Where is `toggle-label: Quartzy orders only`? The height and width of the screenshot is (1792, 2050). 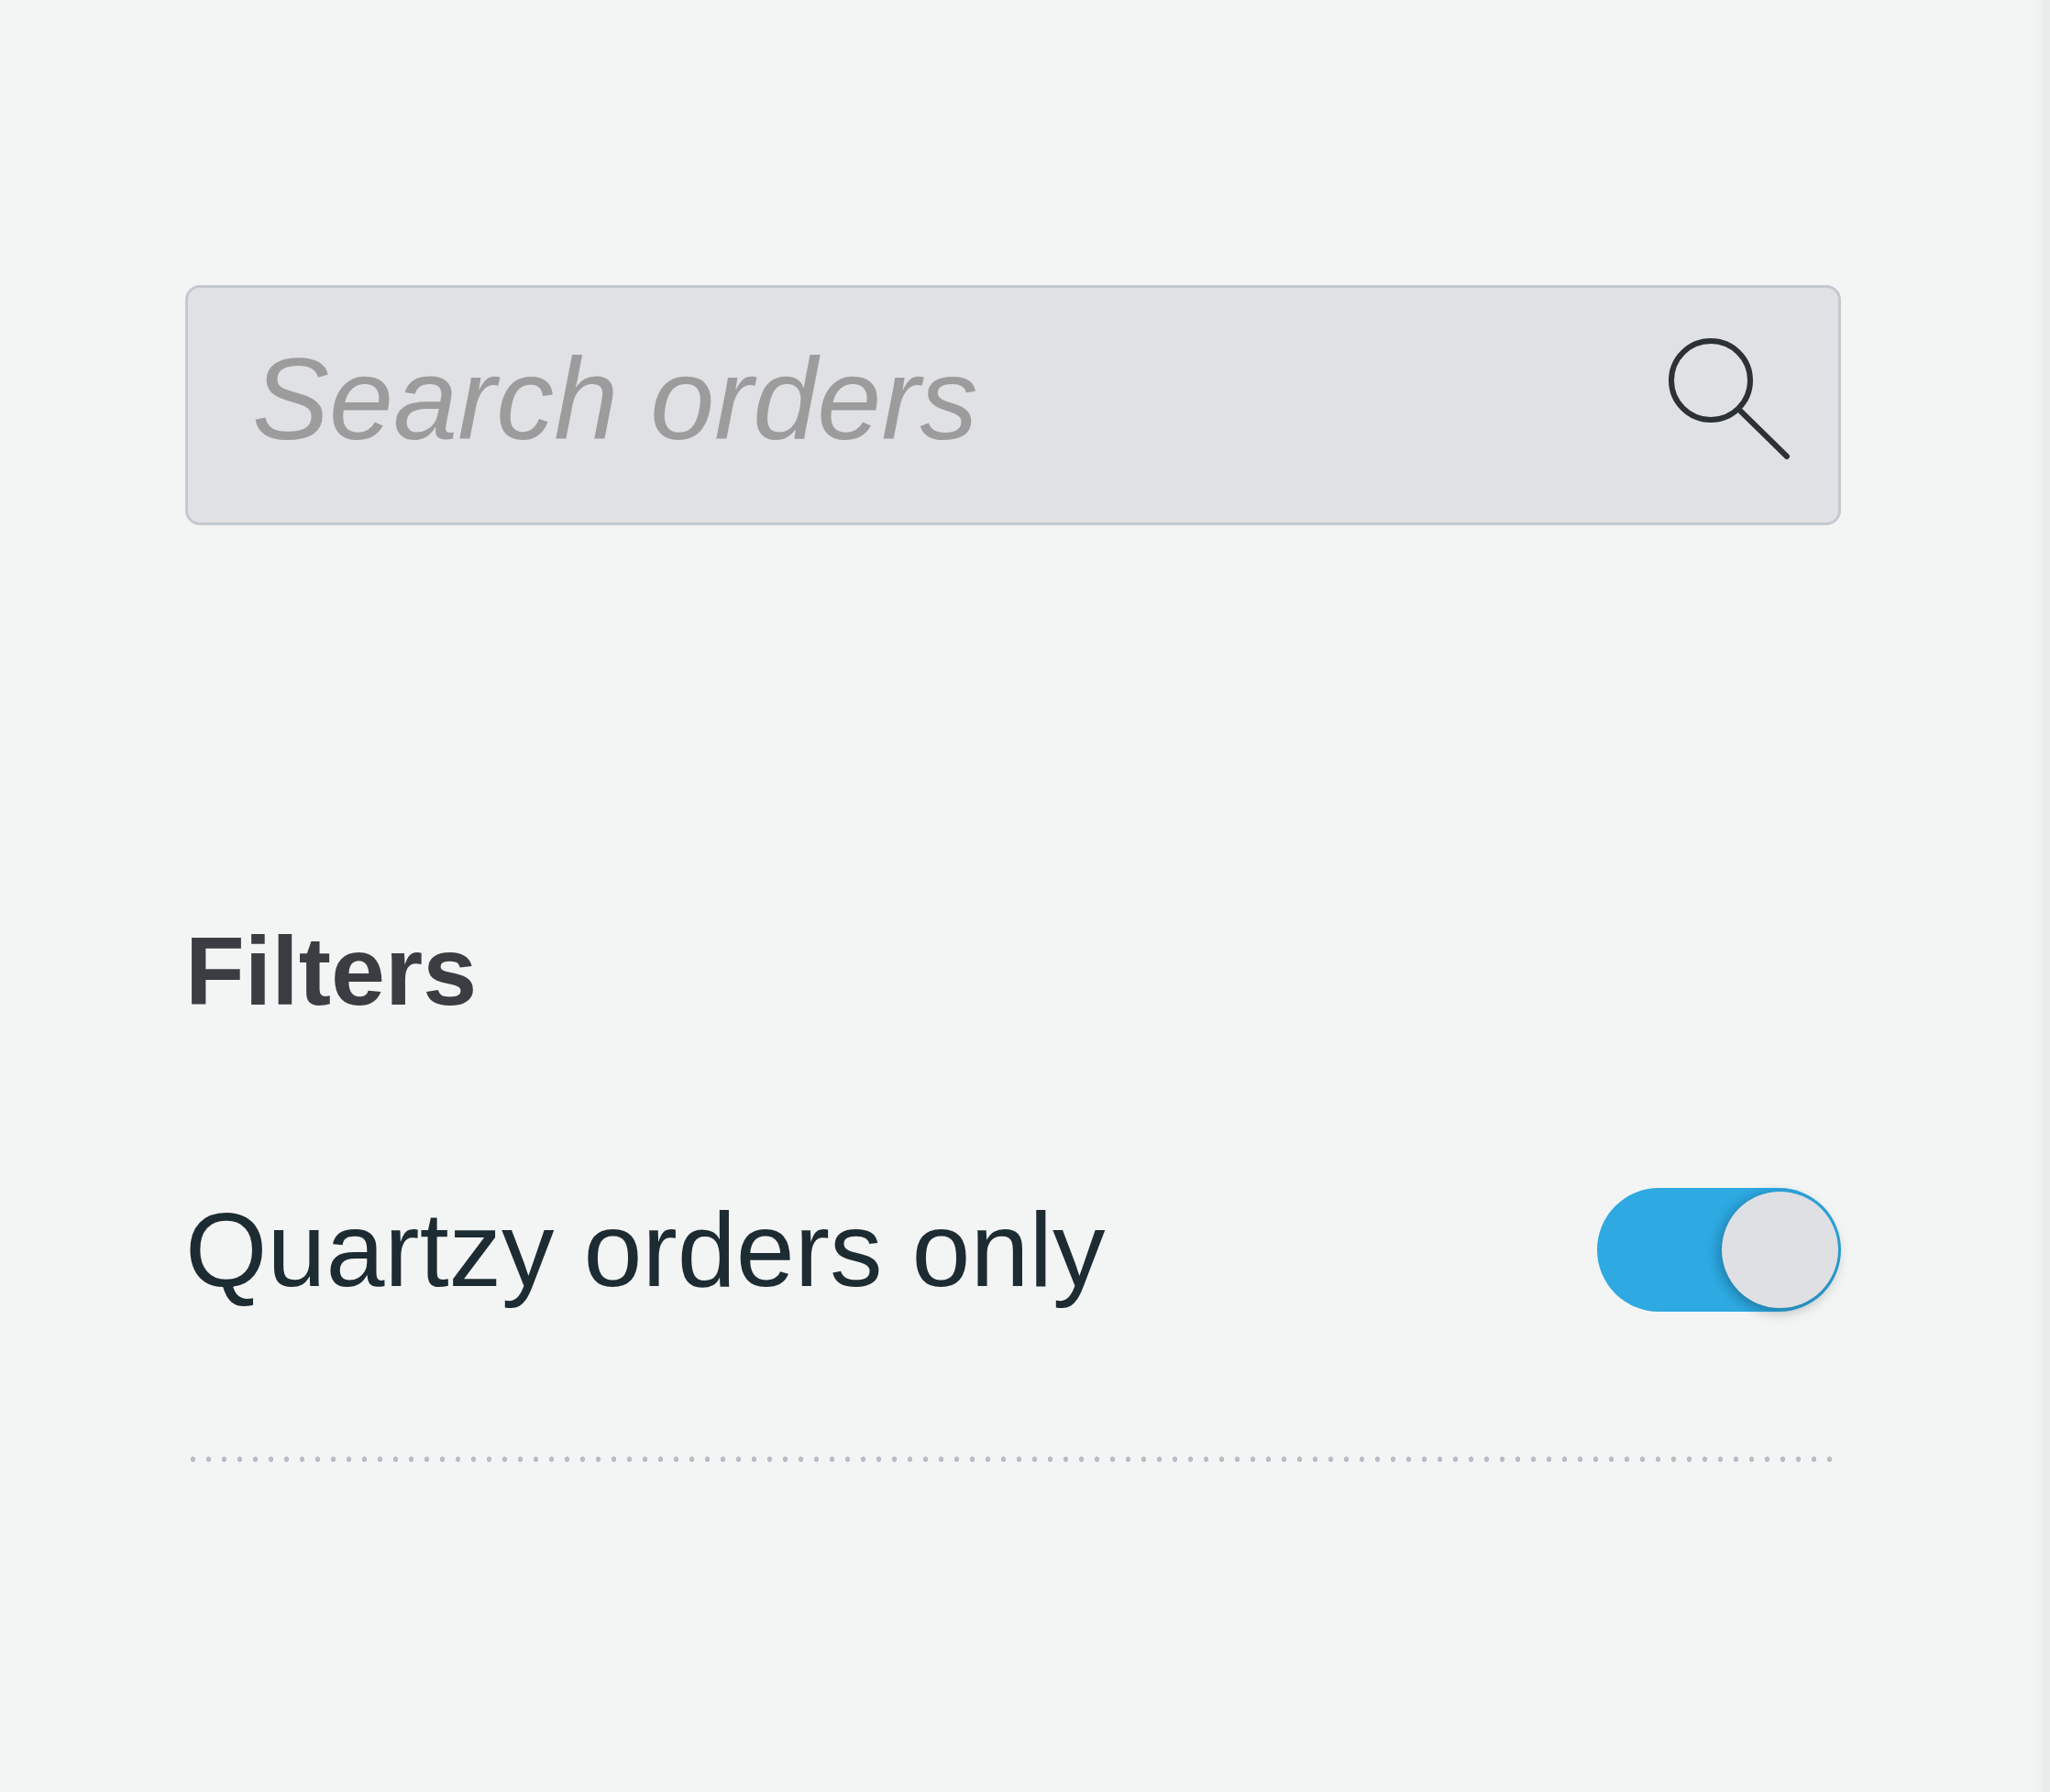 toggle-label: Quartzy orders only is located at coordinates (645, 1250).